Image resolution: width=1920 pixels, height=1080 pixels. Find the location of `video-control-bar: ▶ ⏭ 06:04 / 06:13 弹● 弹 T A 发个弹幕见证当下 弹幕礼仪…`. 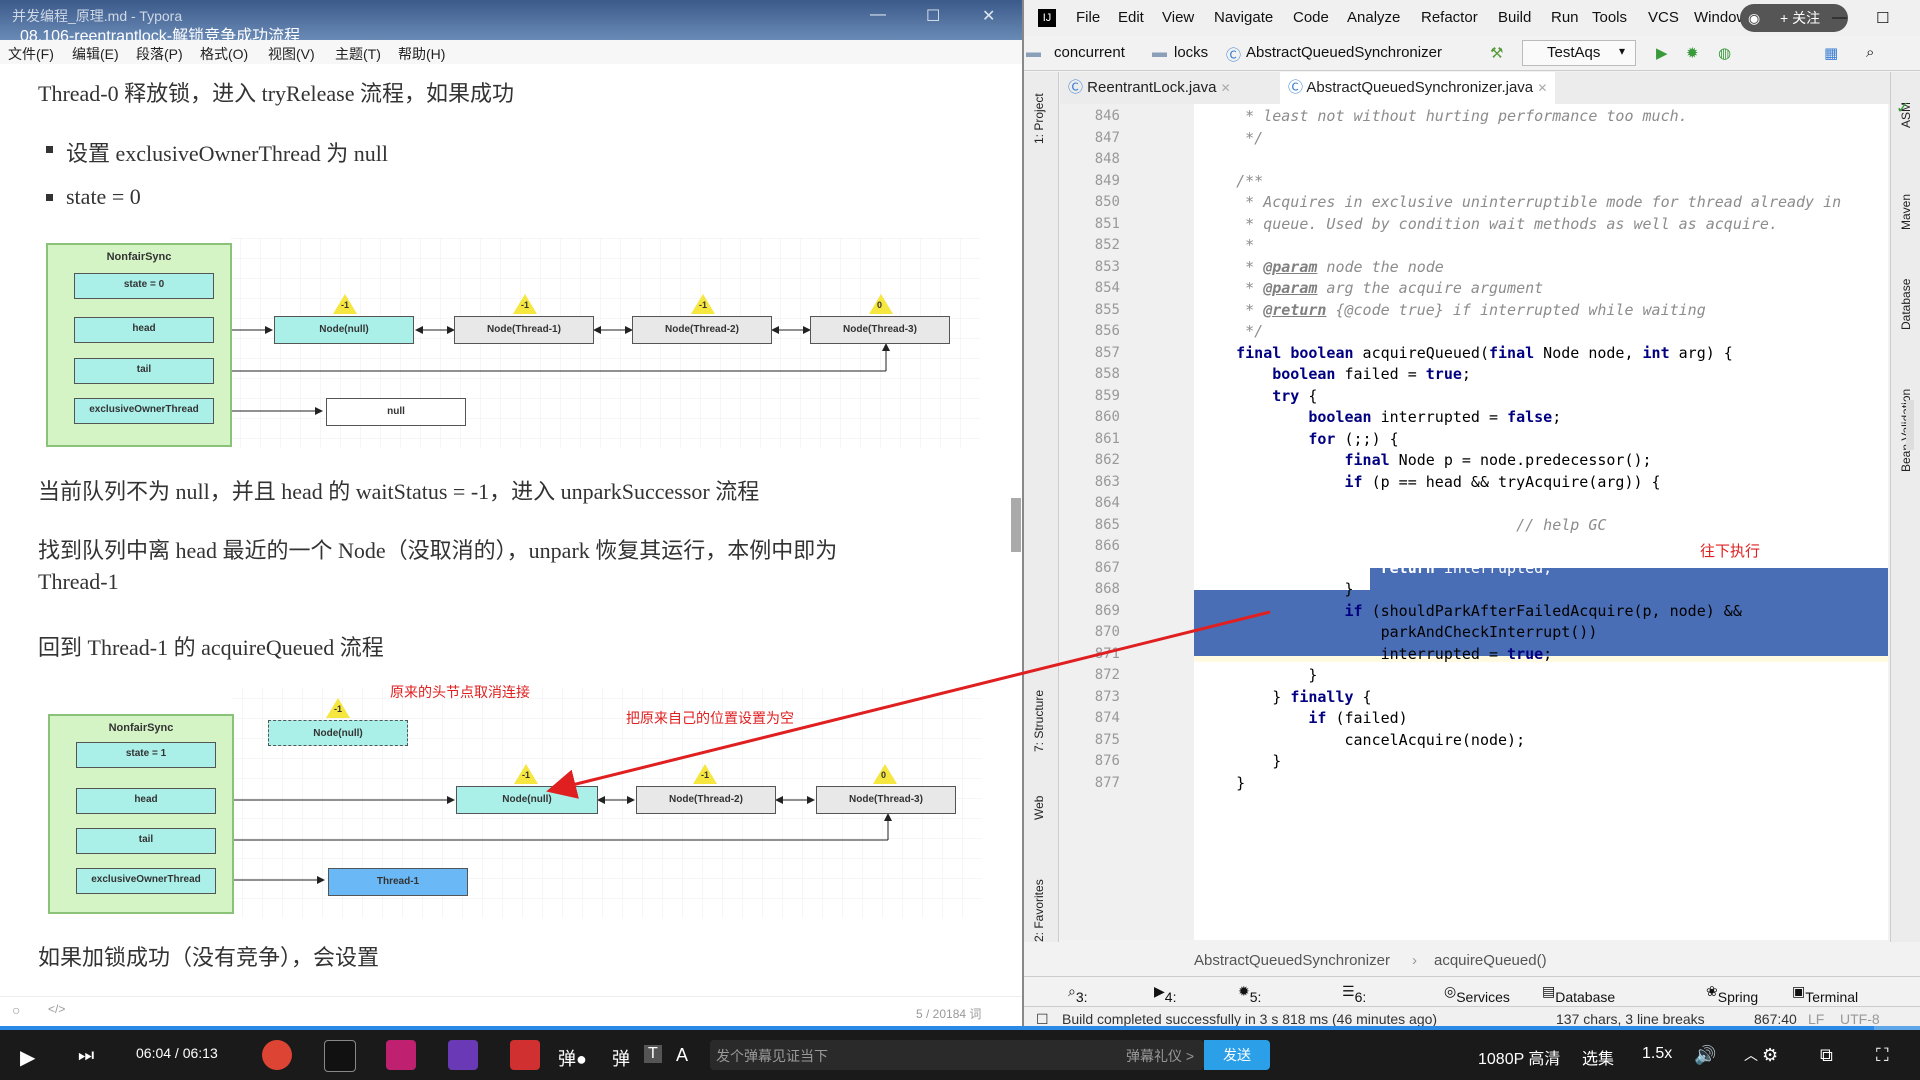

video-control-bar: ▶ ⏭ 06:04 / 06:13 弹● 弹 T A 发个弹幕见证当下 弹幕礼仪… is located at coordinates (960, 1055).